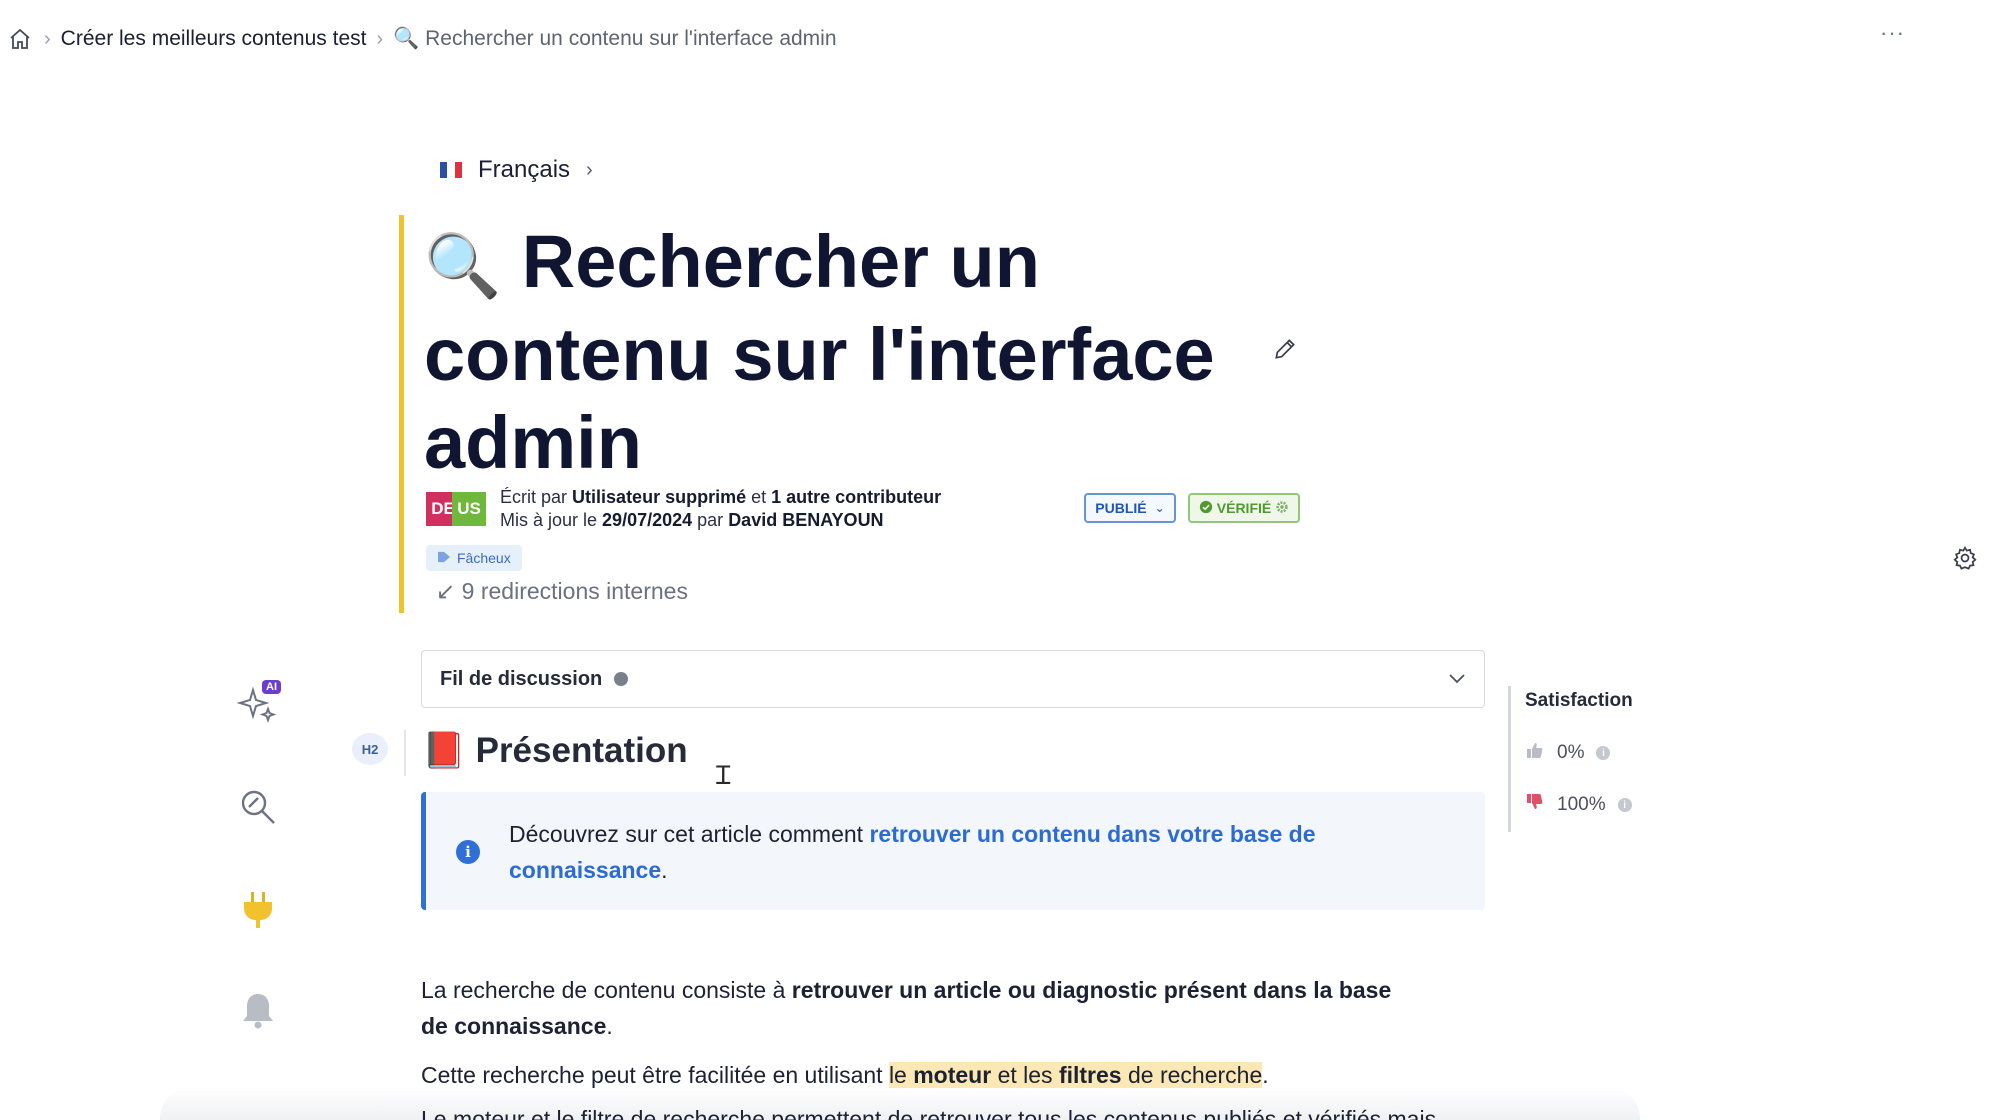 The height and width of the screenshot is (1120, 2000). I want to click on thumbs-down-icon, so click(1535, 805).